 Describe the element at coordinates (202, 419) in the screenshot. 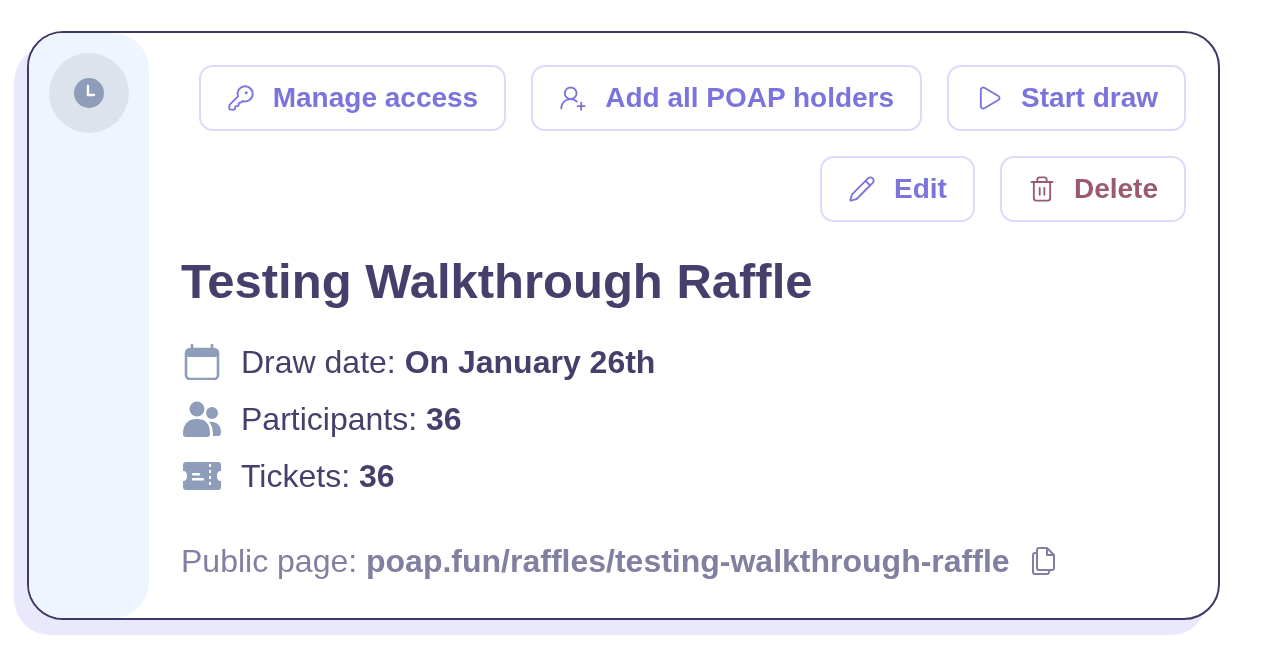

I see `people-icon` at that location.